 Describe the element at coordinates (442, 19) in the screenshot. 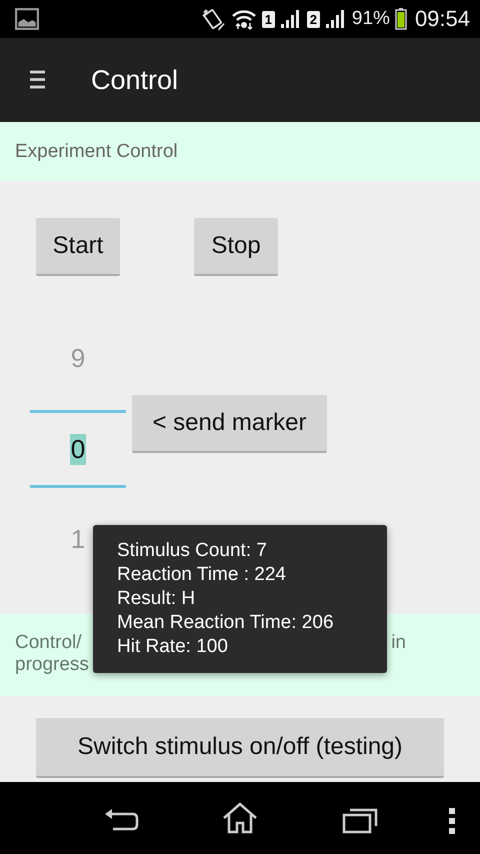

I see `clock: 09:54` at that location.